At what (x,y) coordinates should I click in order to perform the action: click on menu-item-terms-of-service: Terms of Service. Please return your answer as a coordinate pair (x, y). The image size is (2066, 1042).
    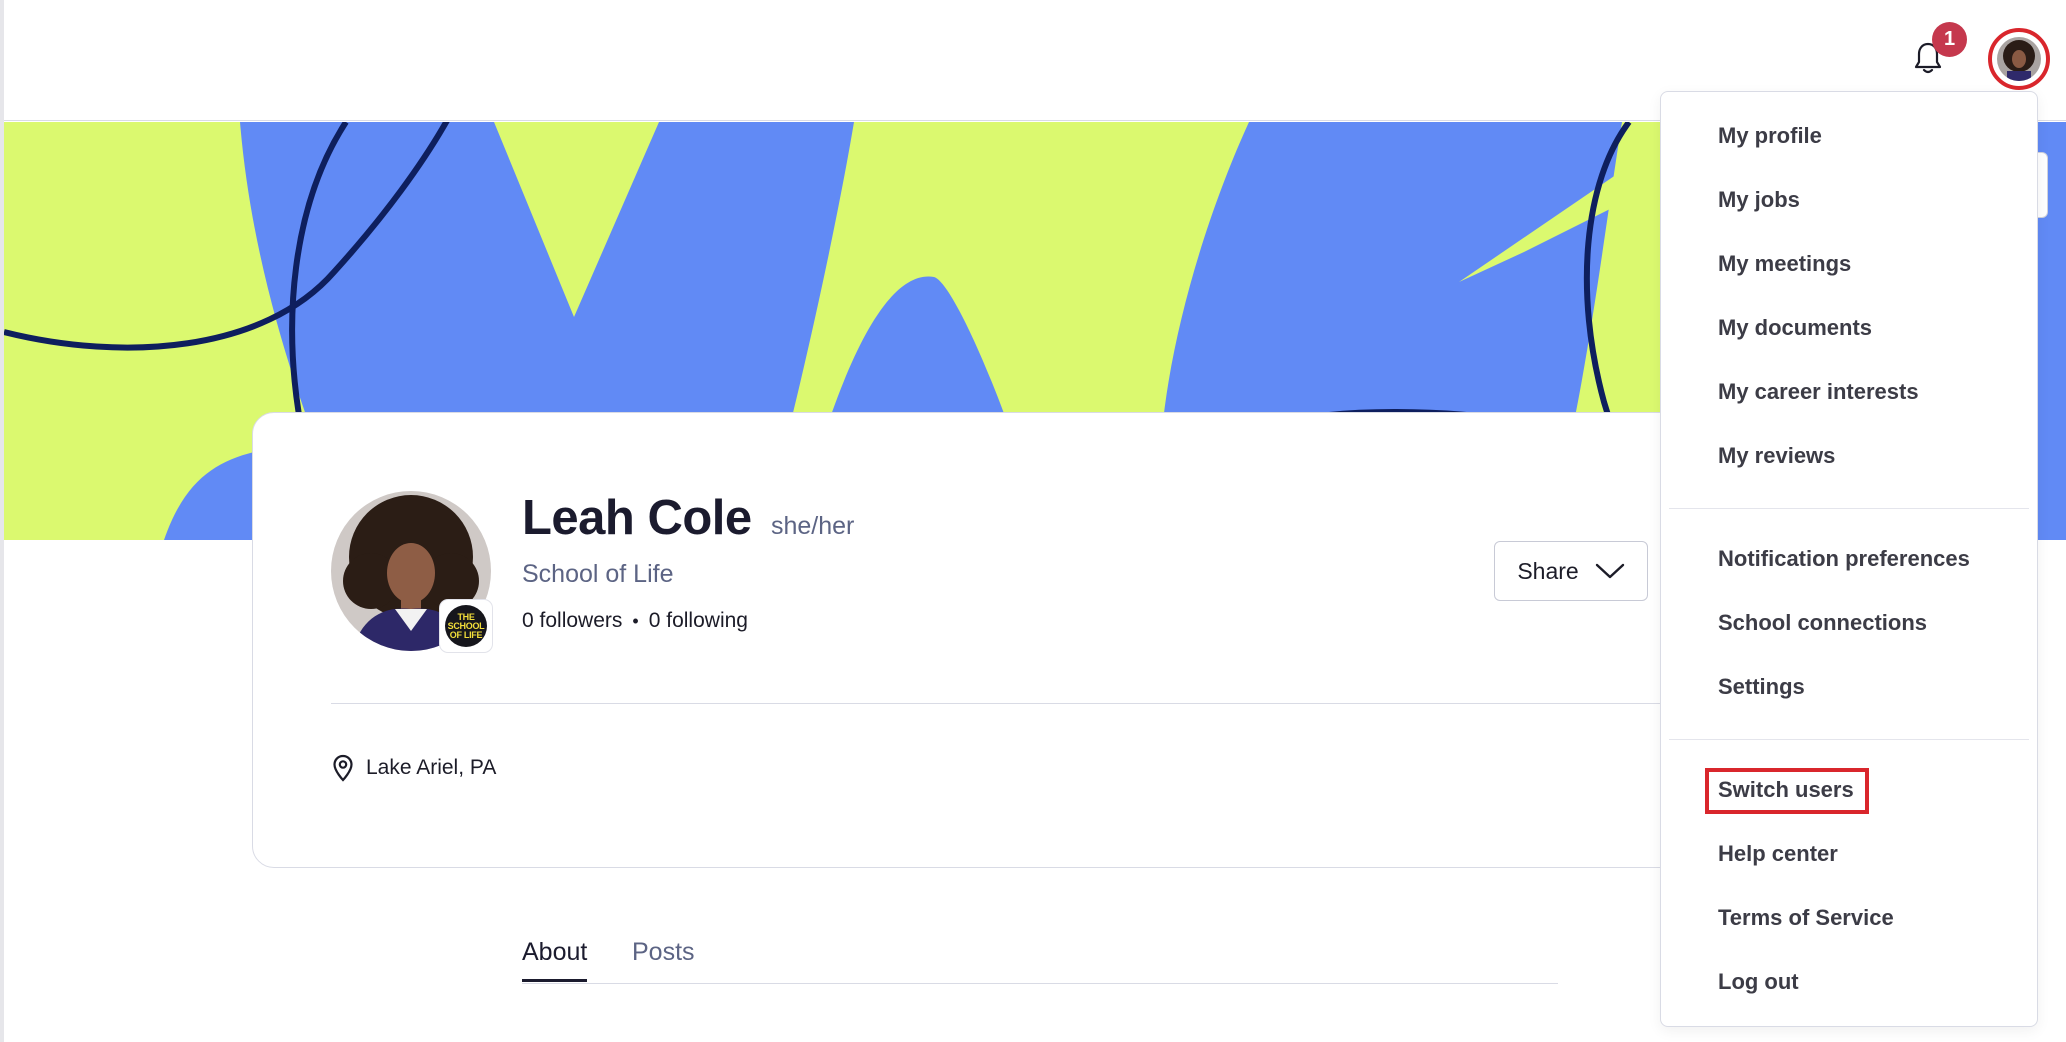
    Looking at the image, I should click on (1806, 918).